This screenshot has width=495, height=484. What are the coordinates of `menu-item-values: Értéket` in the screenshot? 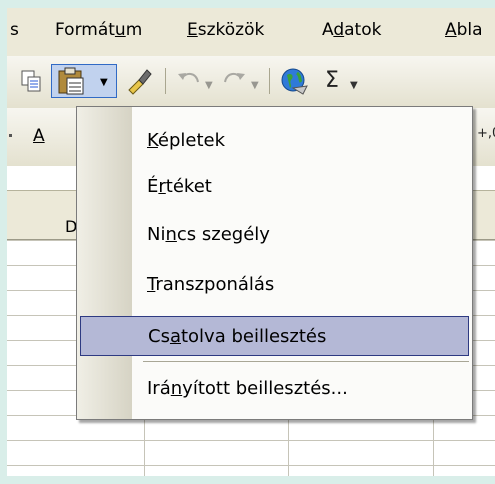 It's located at (302, 187).